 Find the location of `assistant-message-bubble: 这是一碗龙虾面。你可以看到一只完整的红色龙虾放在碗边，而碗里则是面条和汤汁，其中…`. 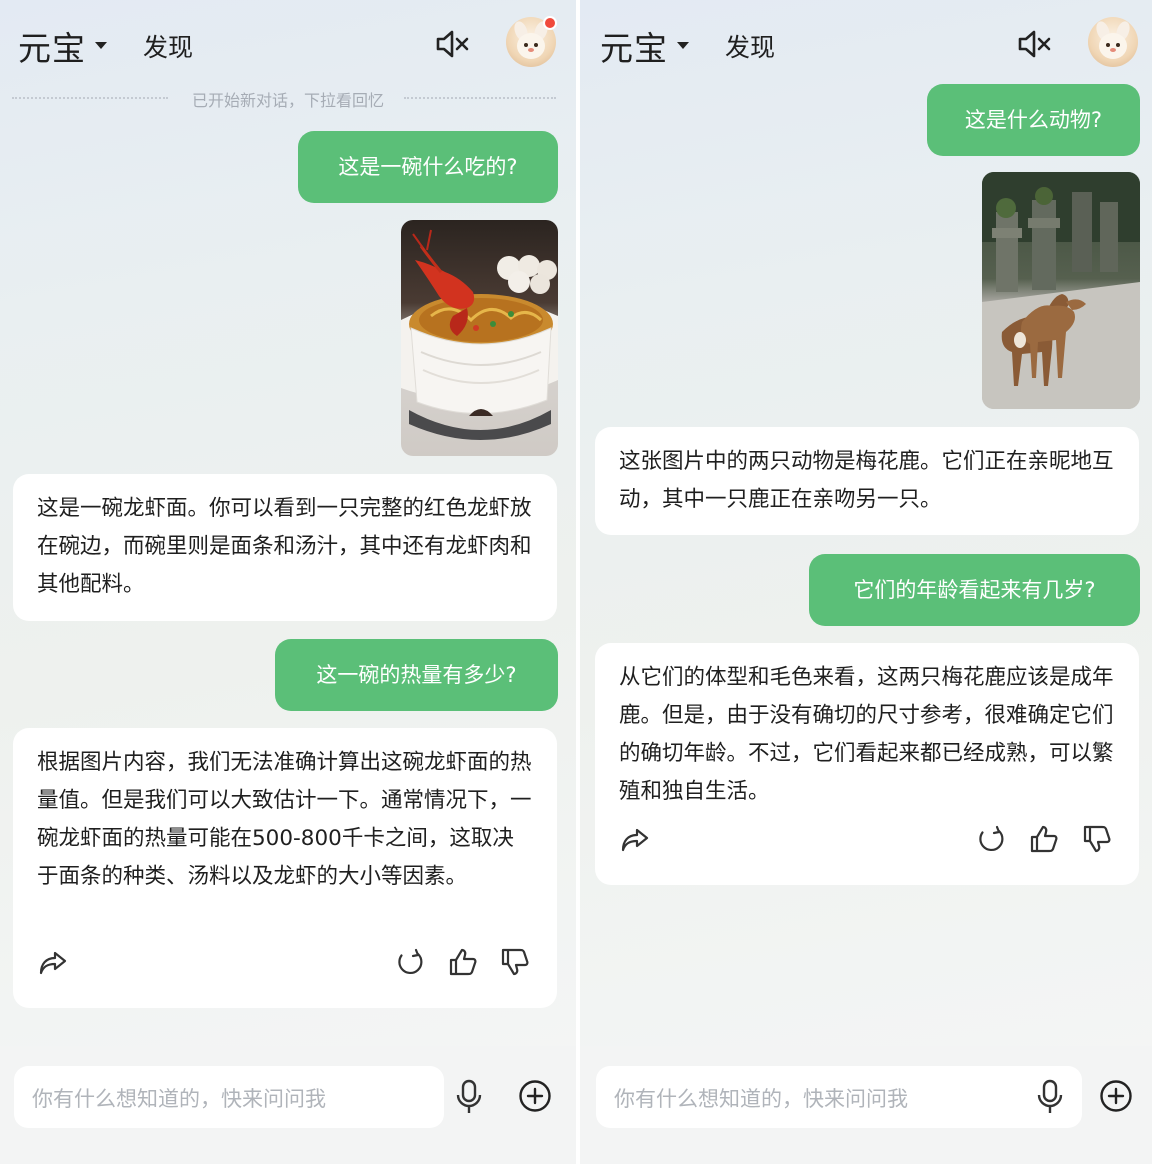

assistant-message-bubble: 这是一碗龙虾面。你可以看到一只完整的红色龙虾放在碗边，而碗里则是面条和汤汁，其中… is located at coordinates (285, 547).